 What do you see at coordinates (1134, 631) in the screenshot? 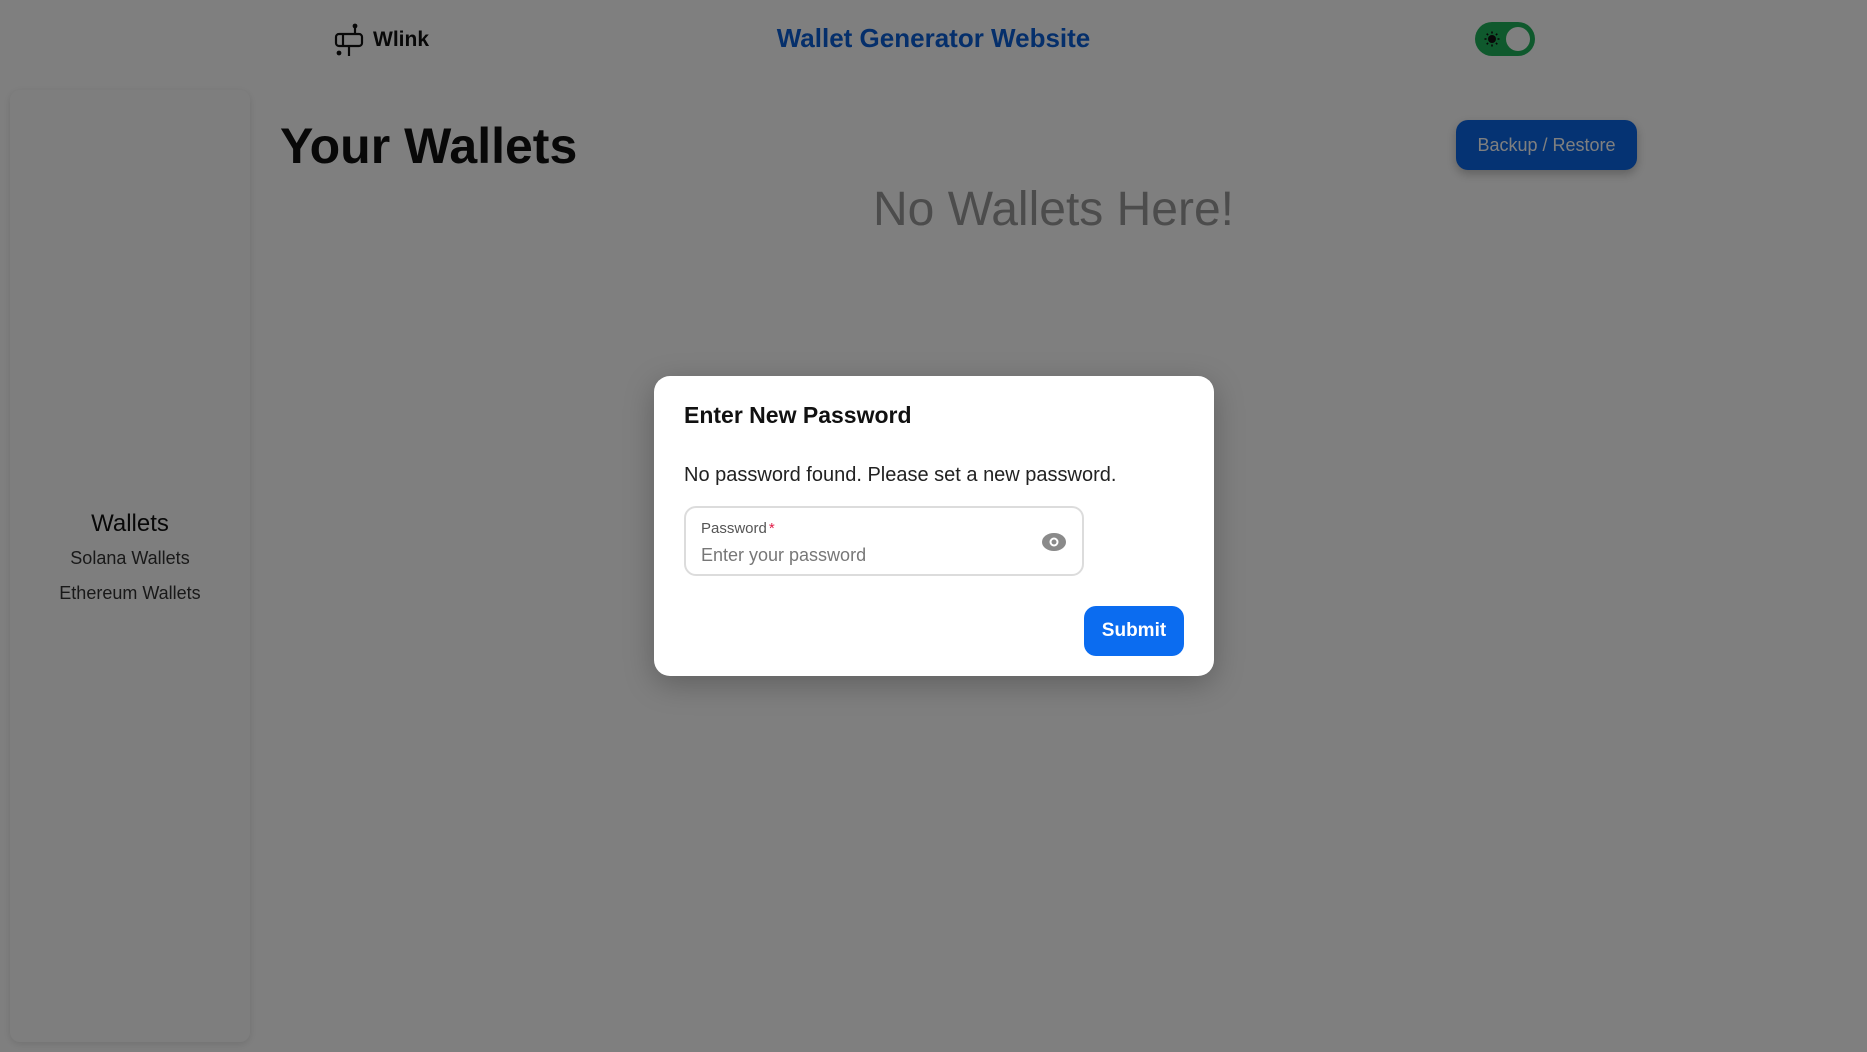
I see `submit-button: Submit` at bounding box center [1134, 631].